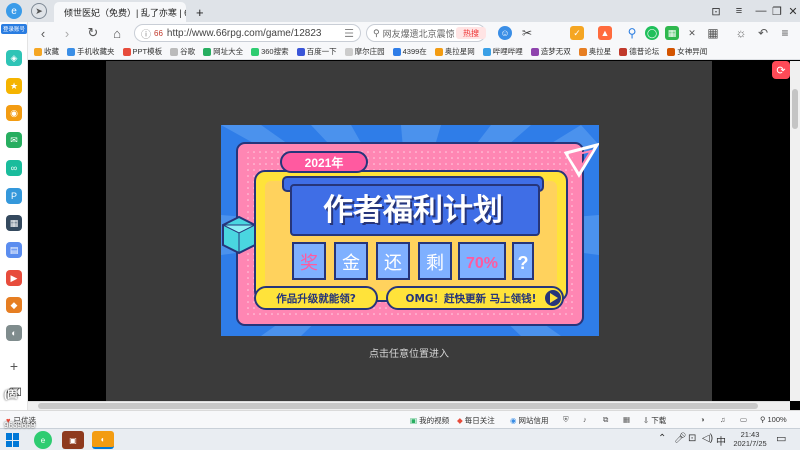 This screenshot has height=450, width=800. I want to click on bookmark-item: 造梦无双, so click(550, 51).